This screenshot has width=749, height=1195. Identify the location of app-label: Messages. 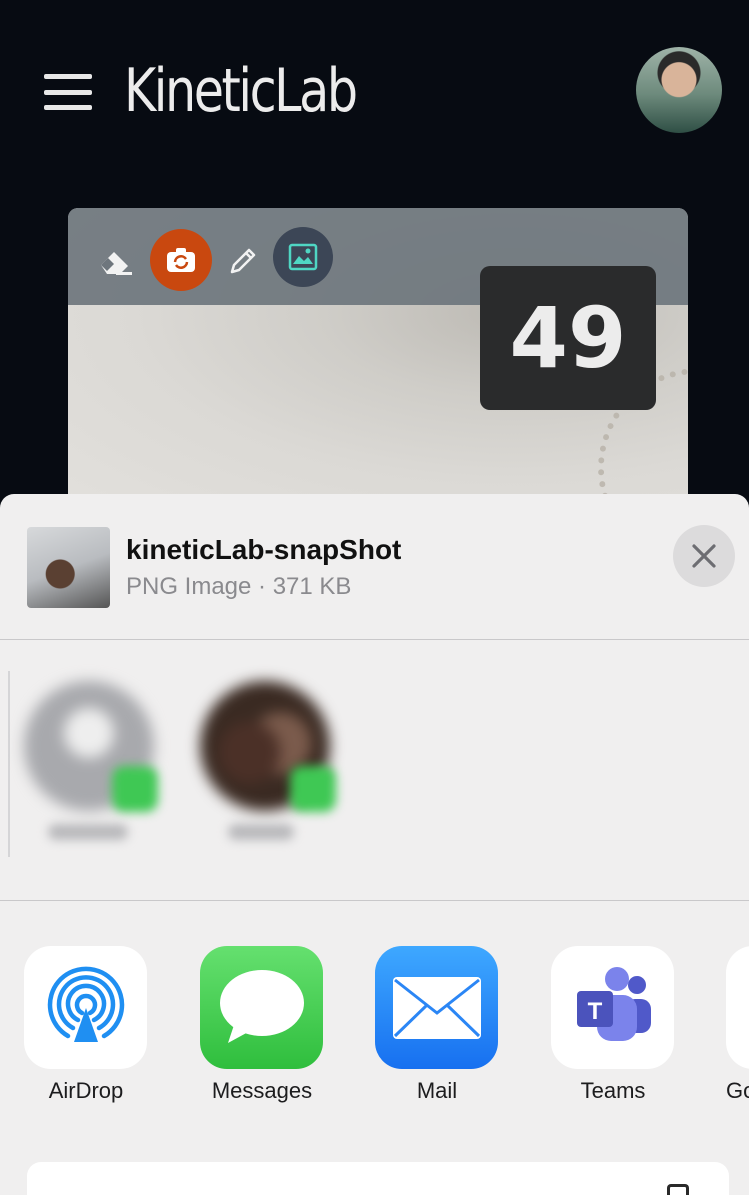
(262, 1090).